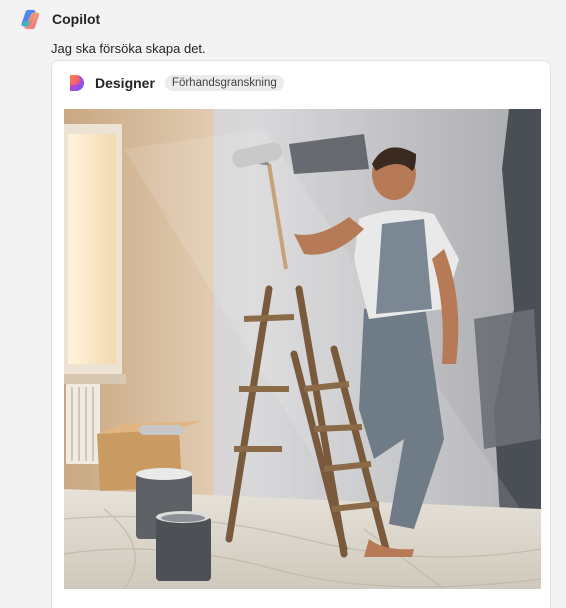 This screenshot has height=608, width=566. What do you see at coordinates (30, 19) in the screenshot?
I see `copilot-logo-icon` at bounding box center [30, 19].